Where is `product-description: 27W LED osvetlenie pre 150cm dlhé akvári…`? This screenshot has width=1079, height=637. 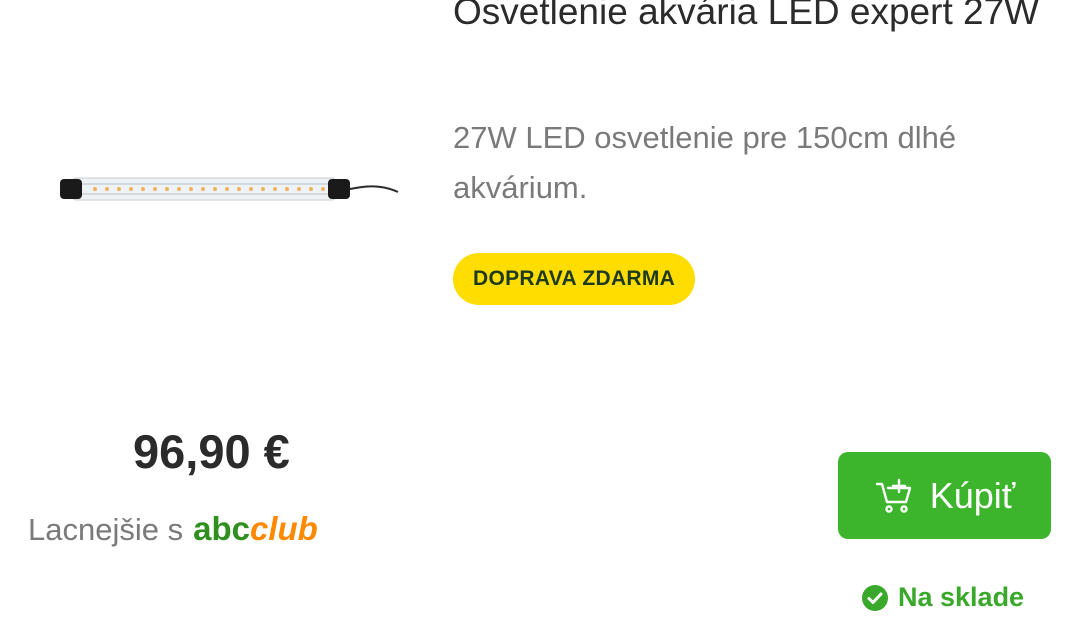
product-description: 27W LED osvetlenie pre 150cm dlhé akvári… is located at coordinates (705, 162).